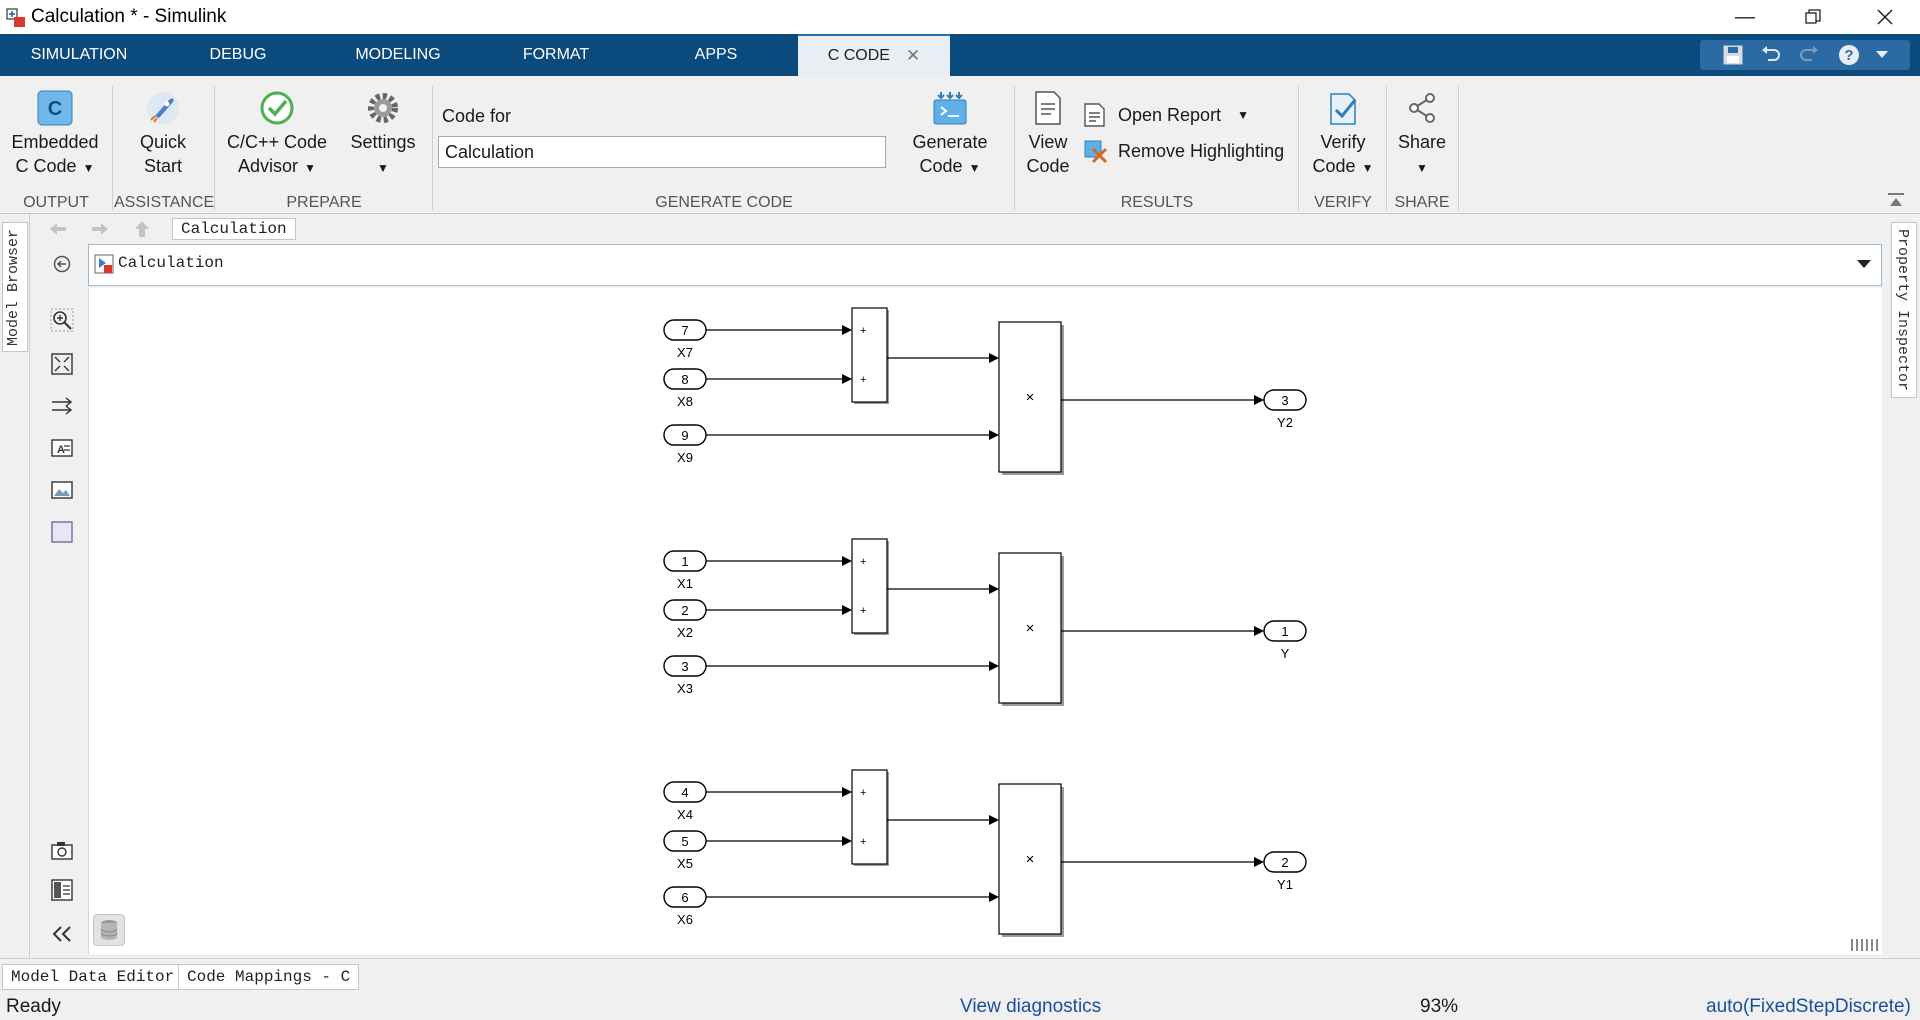 The width and height of the screenshot is (1920, 1020). Describe the element at coordinates (62, 320) in the screenshot. I see `zoom-button` at that location.